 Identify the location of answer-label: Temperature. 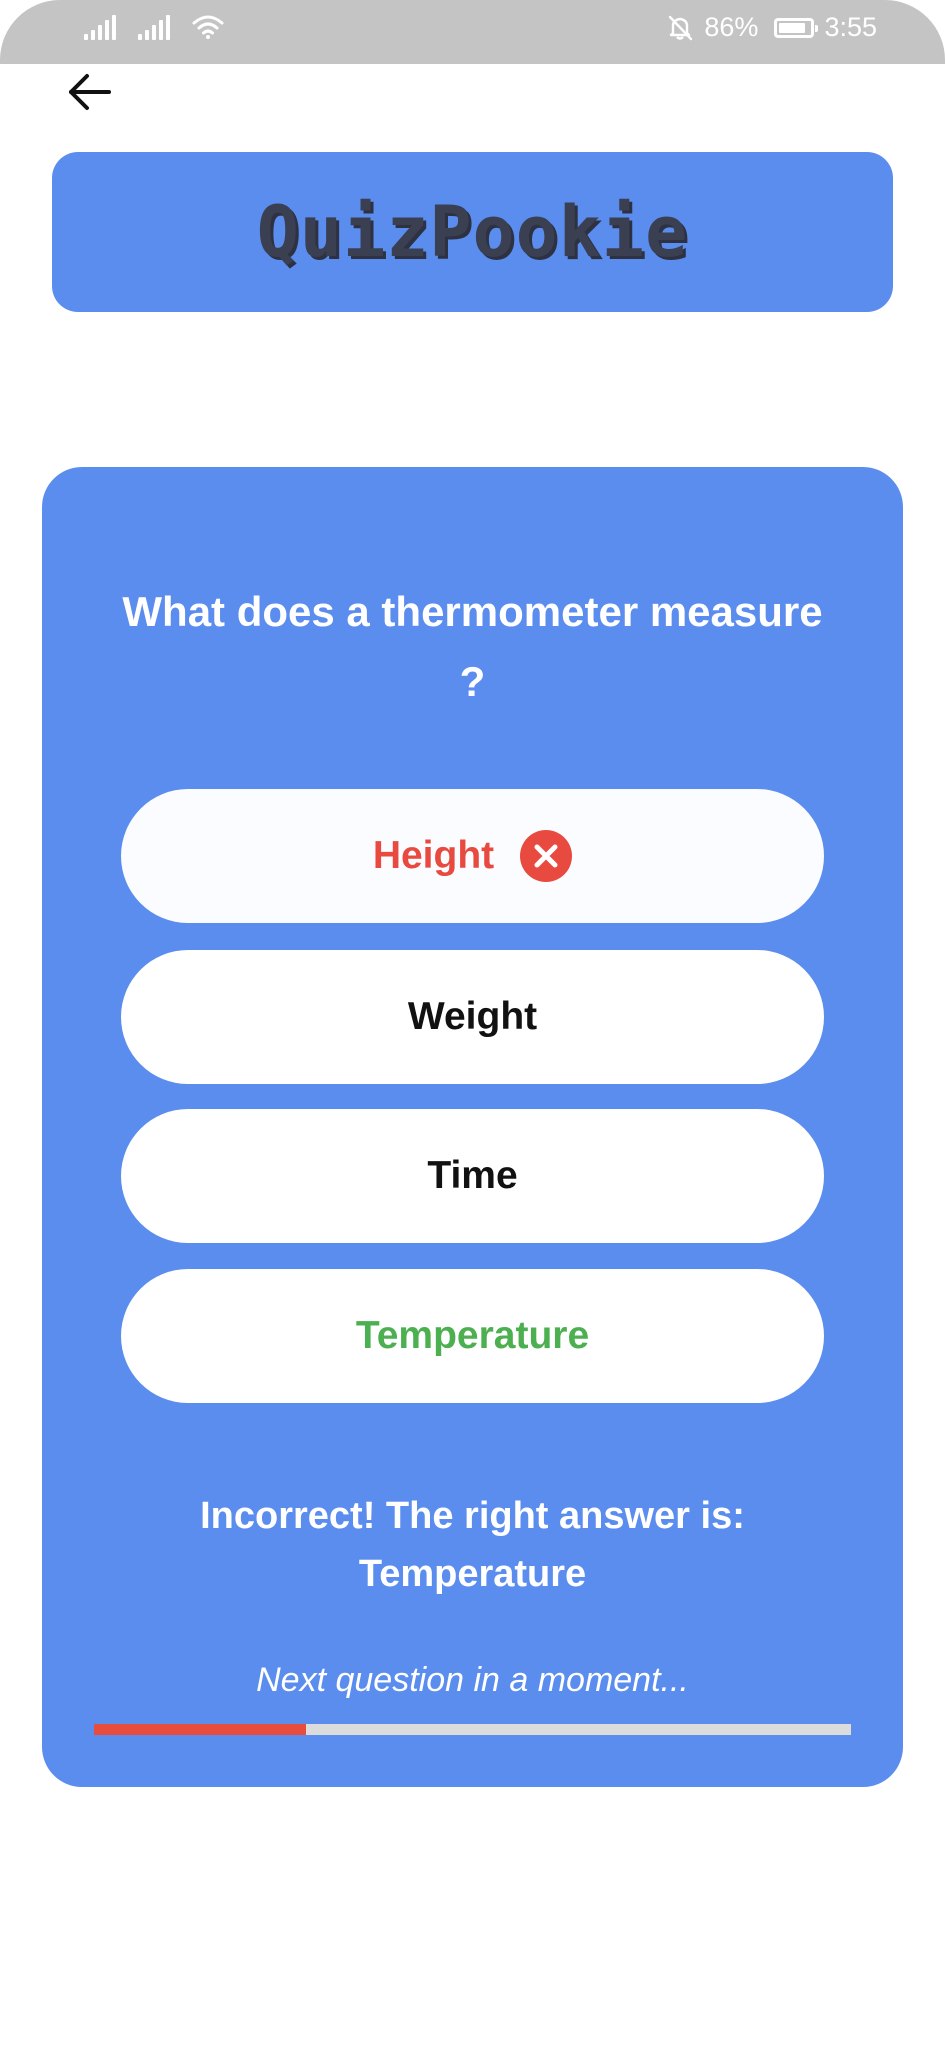
(472, 1335).